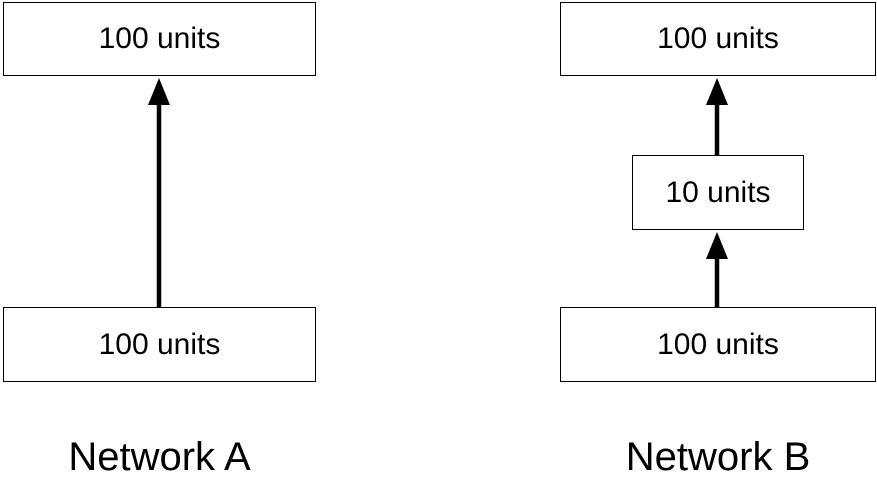  What do you see at coordinates (159, 457) in the screenshot?
I see `network-a-caption: Network A` at bounding box center [159, 457].